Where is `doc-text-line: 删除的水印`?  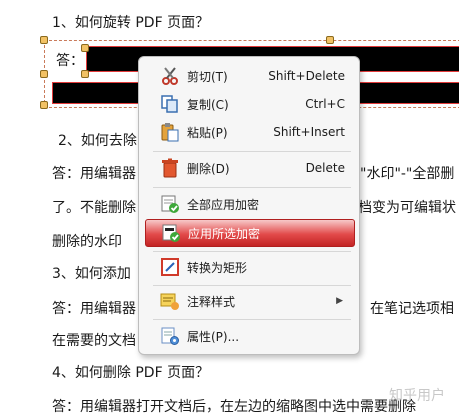
doc-text-line: 删除的水印 is located at coordinates (87, 242).